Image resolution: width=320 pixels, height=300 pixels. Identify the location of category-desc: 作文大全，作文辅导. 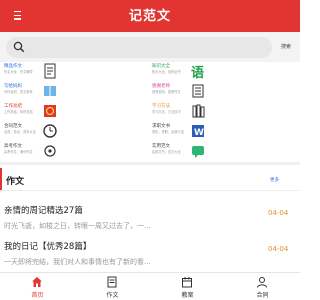
(18, 72).